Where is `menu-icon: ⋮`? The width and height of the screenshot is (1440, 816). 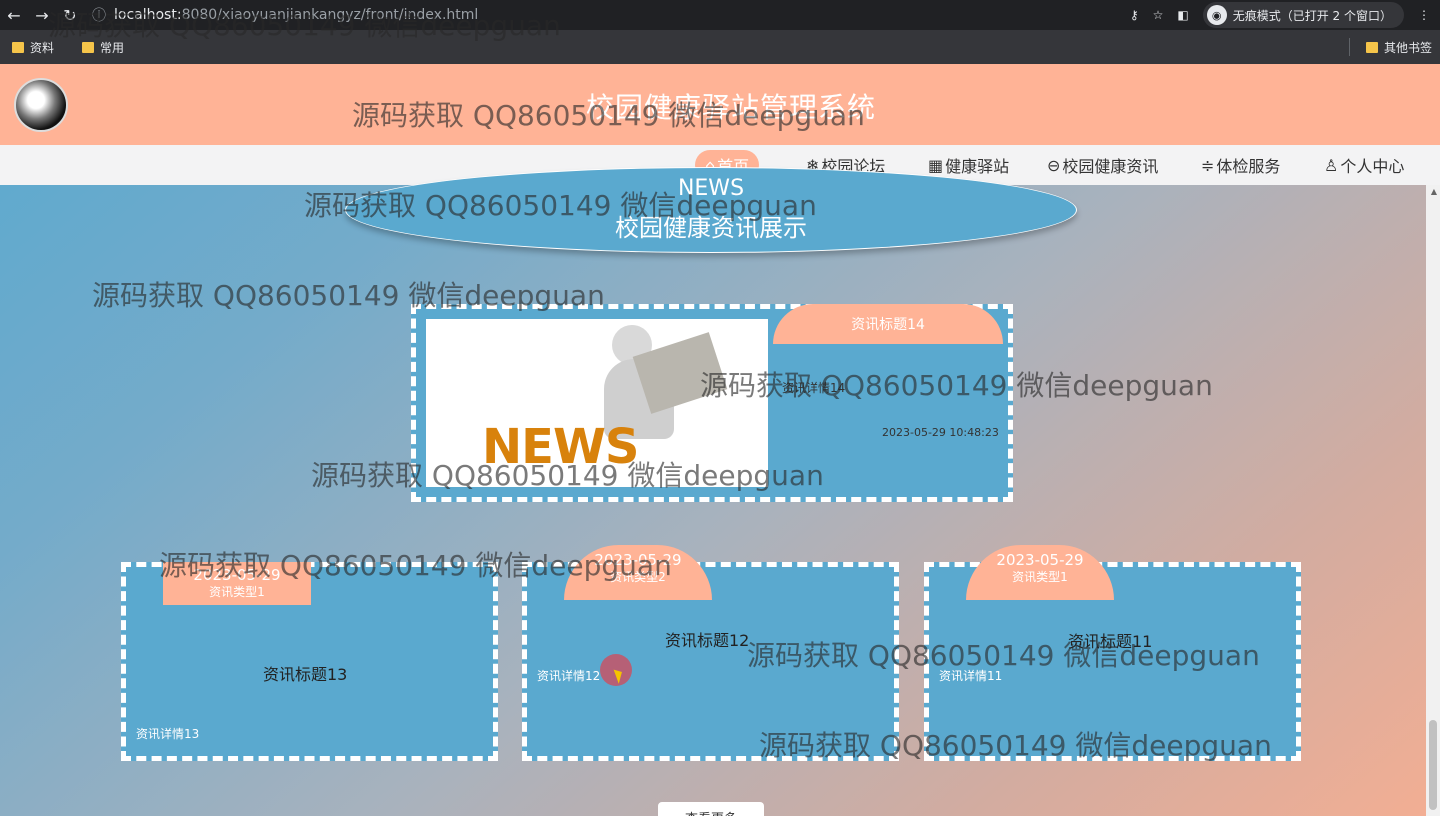 menu-icon: ⋮ is located at coordinates (1424, 15).